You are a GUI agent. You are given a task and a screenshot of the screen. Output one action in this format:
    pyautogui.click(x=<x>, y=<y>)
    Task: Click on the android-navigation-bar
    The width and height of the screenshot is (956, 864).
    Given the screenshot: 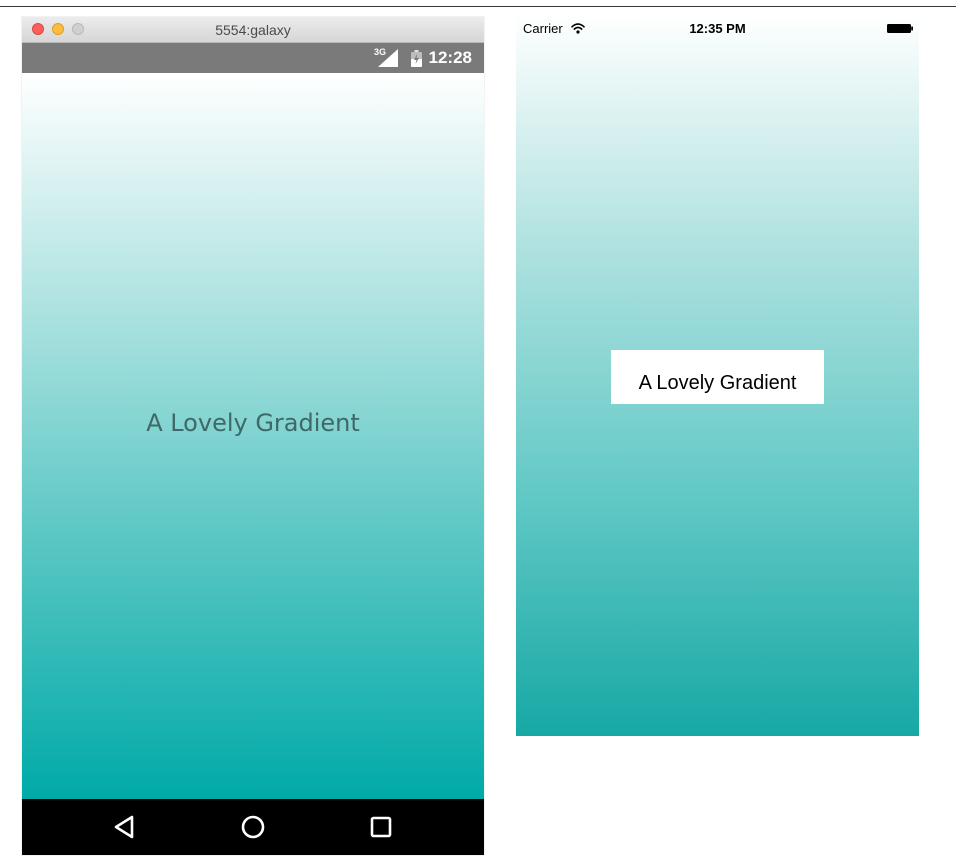 What is the action you would take?
    pyautogui.click(x=253, y=827)
    